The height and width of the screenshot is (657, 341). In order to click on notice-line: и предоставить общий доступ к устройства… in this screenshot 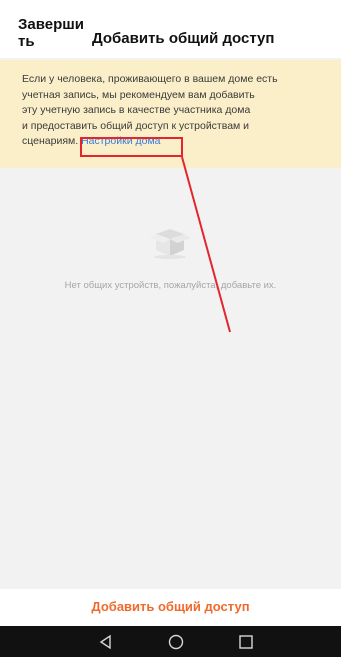, I will do `click(136, 125)`.